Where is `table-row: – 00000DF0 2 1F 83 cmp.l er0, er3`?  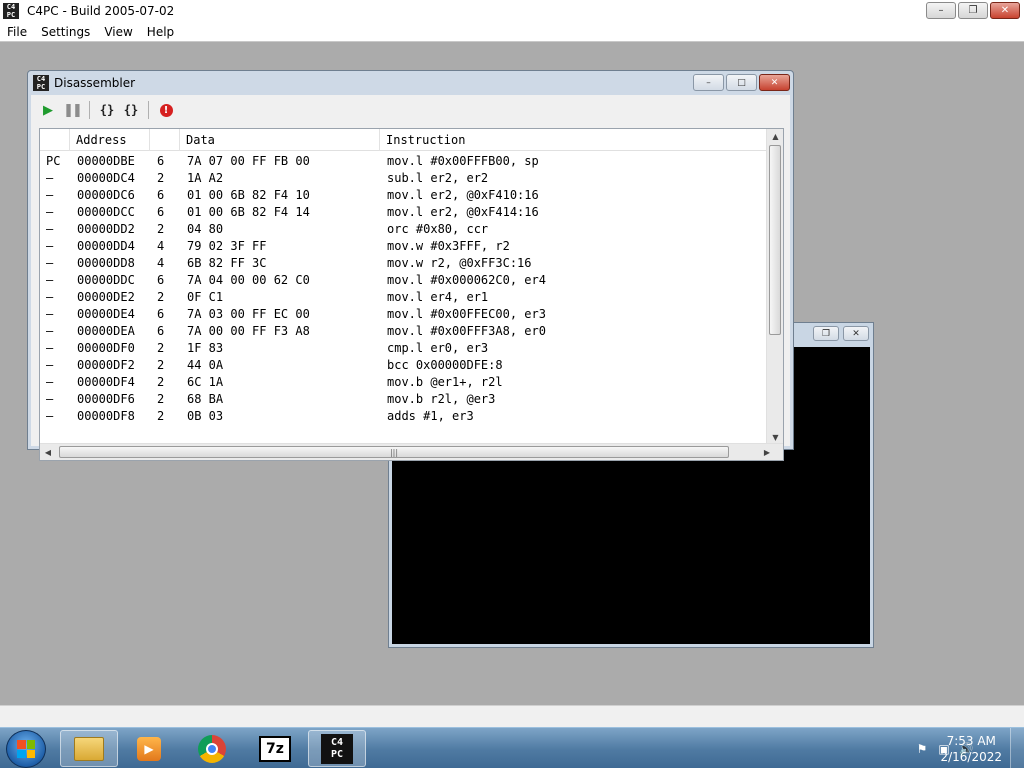
table-row: – 00000DF0 2 1F 83 cmp.l er0, er3 is located at coordinates (403, 347).